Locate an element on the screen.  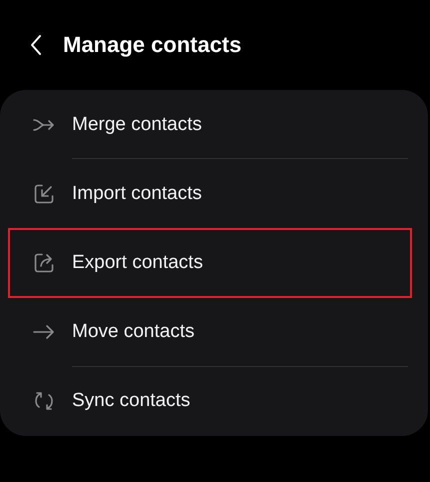
export-icon is located at coordinates (44, 263).